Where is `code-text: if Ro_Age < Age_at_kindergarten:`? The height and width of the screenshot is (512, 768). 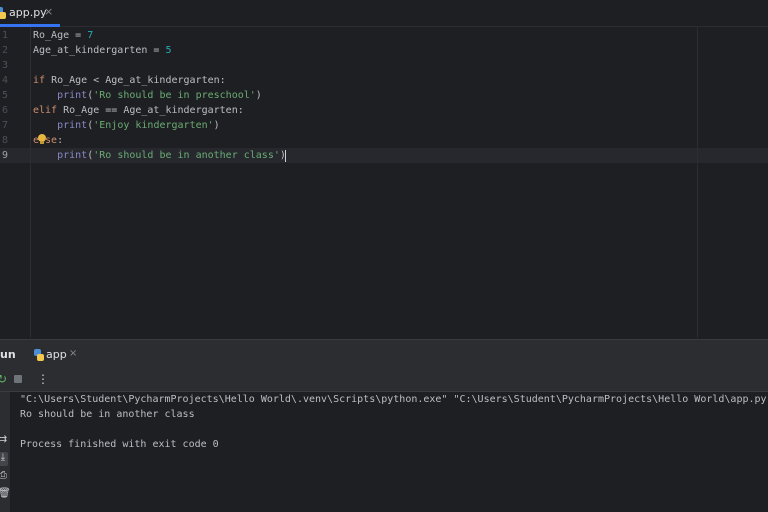
code-text: if Ro_Age < Age_at_kindergarten: is located at coordinates (129, 80).